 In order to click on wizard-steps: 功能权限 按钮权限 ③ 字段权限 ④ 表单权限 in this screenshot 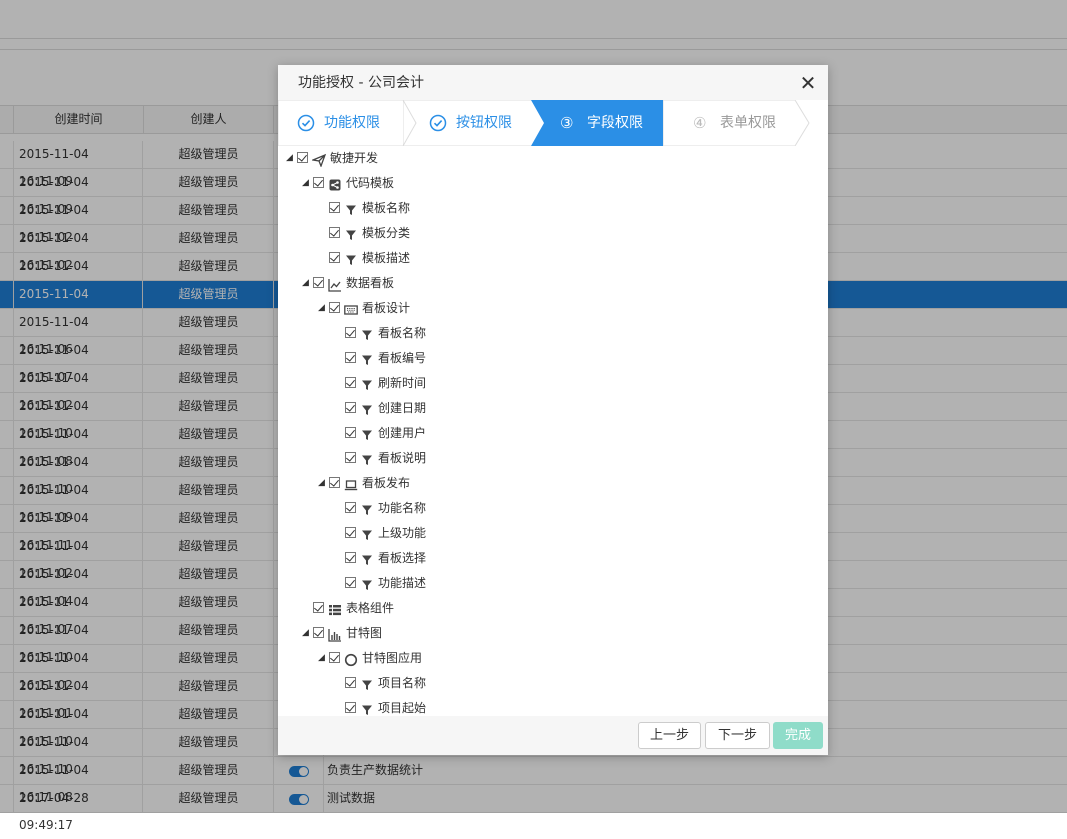, I will do `click(553, 123)`.